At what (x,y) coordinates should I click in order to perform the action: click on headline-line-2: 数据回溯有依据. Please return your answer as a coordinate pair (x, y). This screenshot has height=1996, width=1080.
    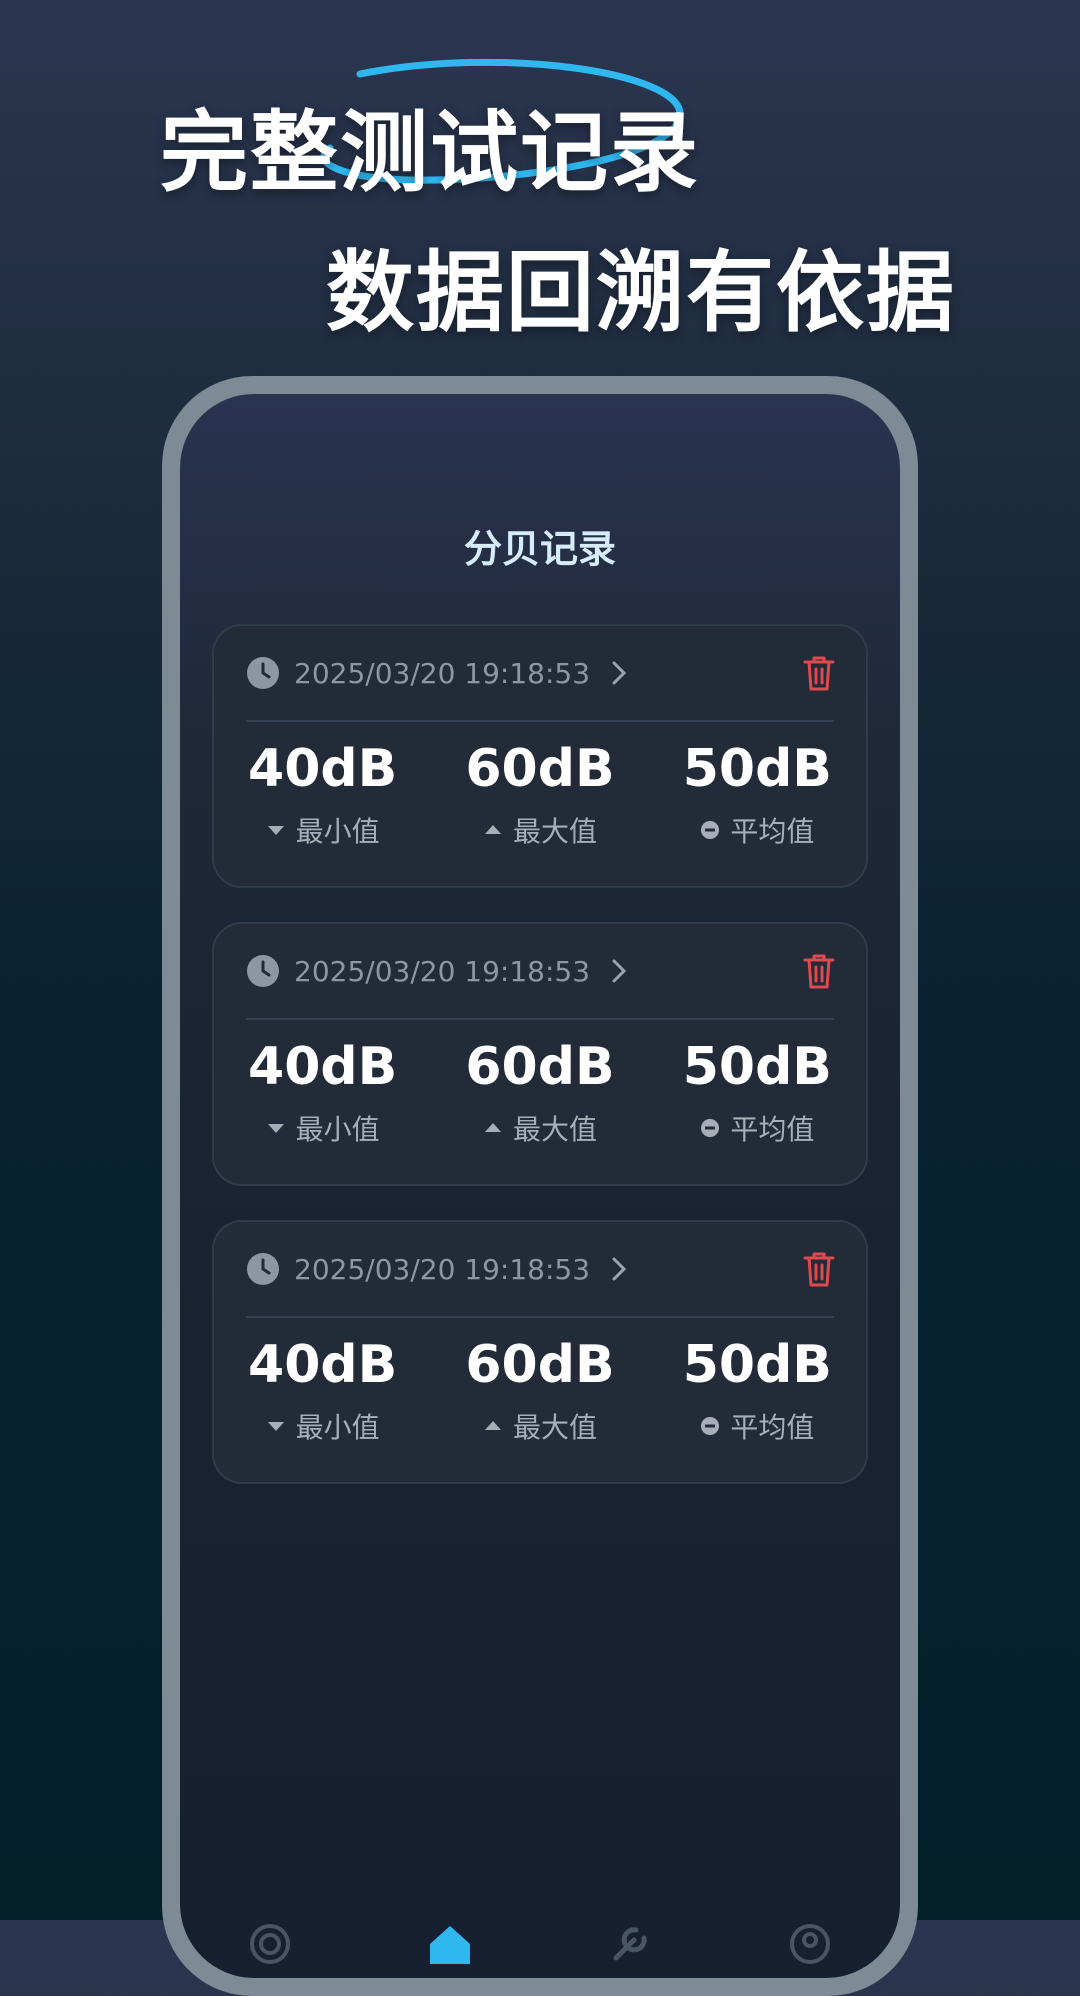
    Looking at the image, I should click on (641, 292).